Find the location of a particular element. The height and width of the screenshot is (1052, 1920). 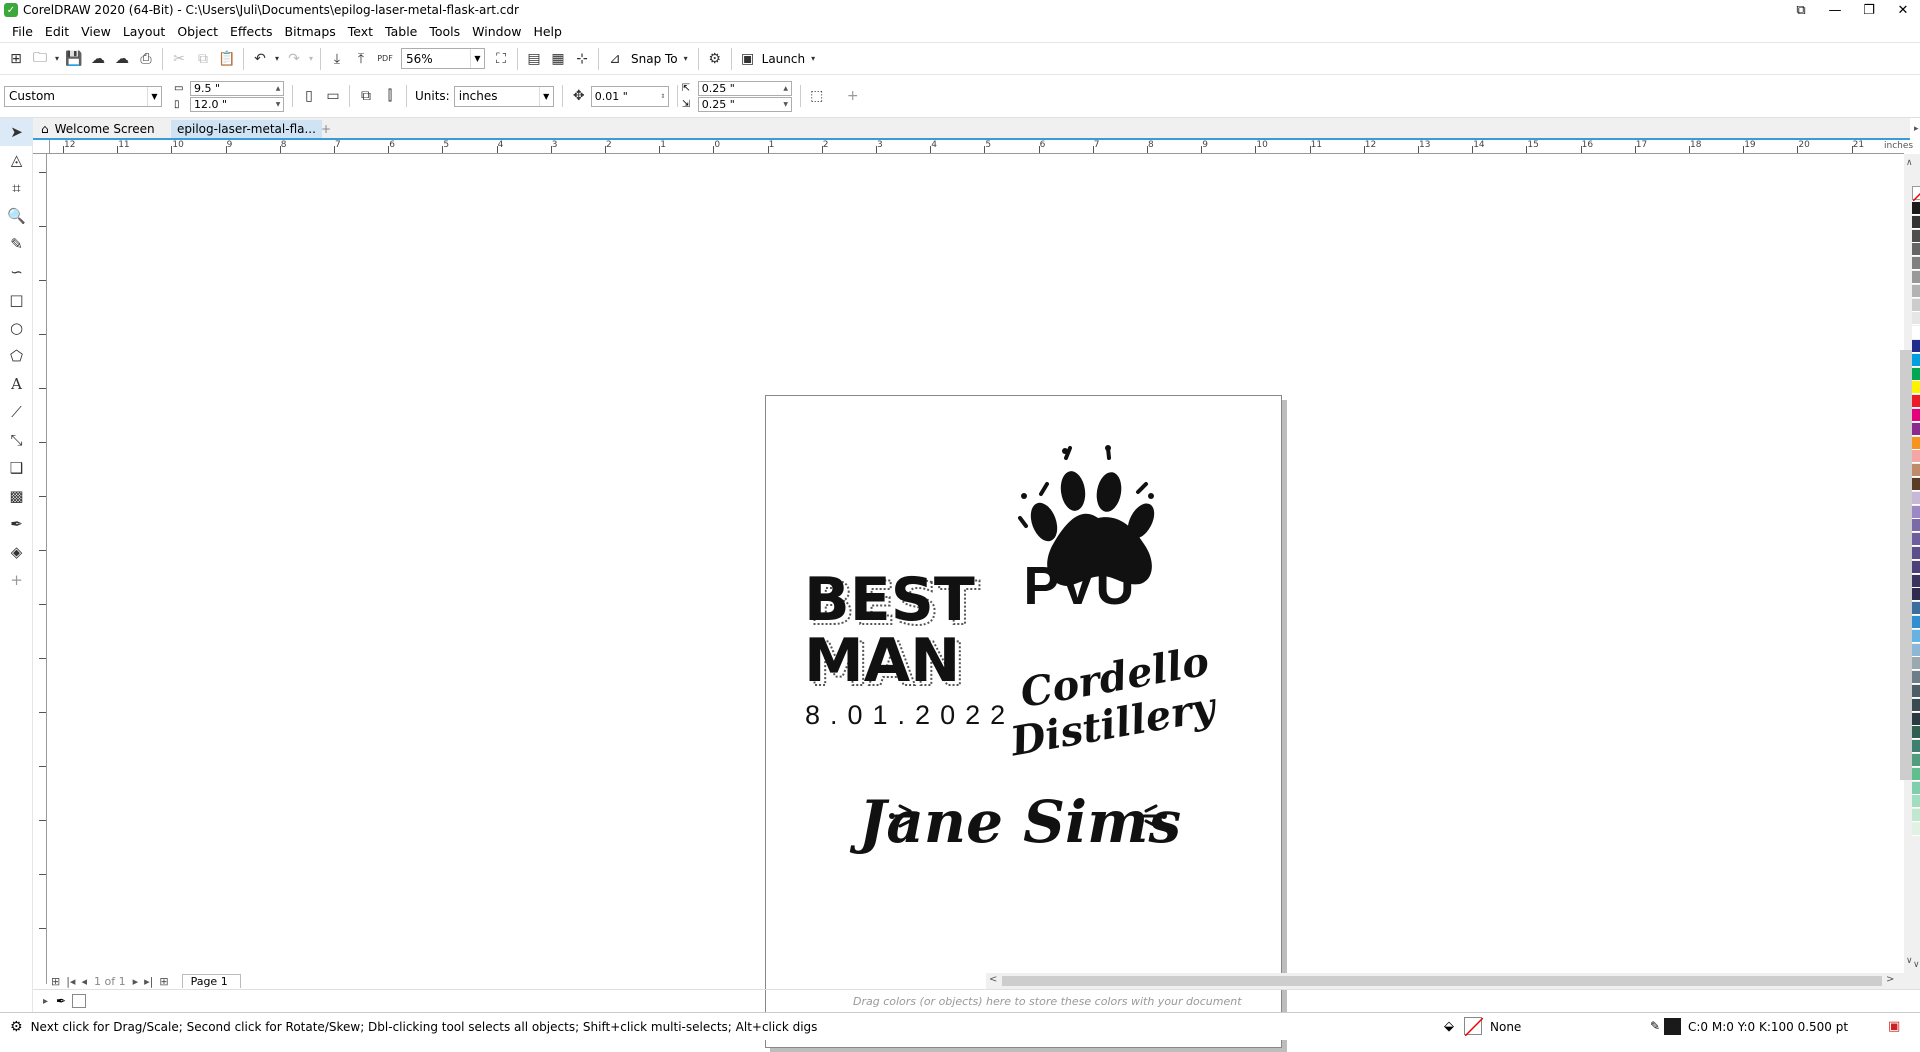

eyedropper-icon: ✒ is located at coordinates (61, 1001).